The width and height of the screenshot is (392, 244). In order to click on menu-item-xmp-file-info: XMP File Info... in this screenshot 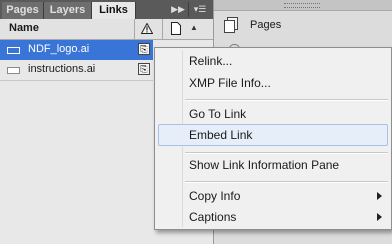, I will do `click(273, 83)`.